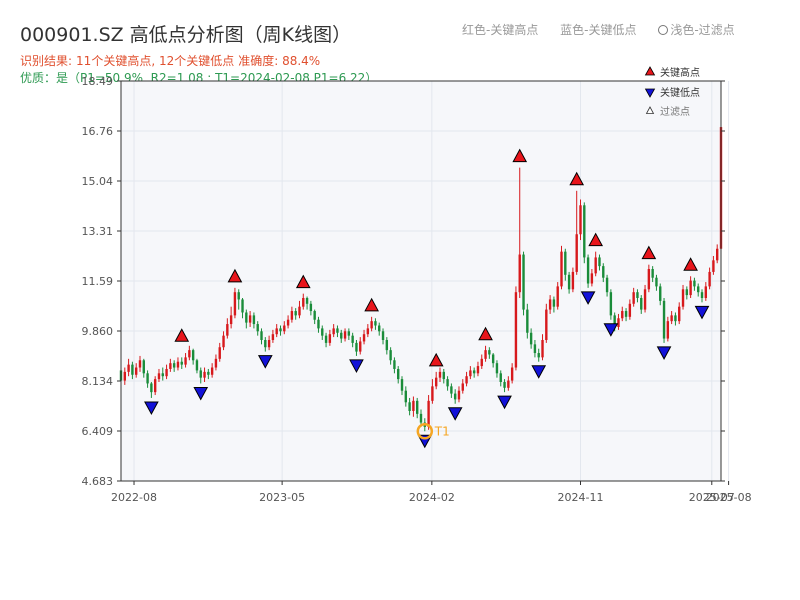 The width and height of the screenshot is (800, 600). What do you see at coordinates (98, 331) in the screenshot?
I see `y-tick-label: 9.860` at bounding box center [98, 331].